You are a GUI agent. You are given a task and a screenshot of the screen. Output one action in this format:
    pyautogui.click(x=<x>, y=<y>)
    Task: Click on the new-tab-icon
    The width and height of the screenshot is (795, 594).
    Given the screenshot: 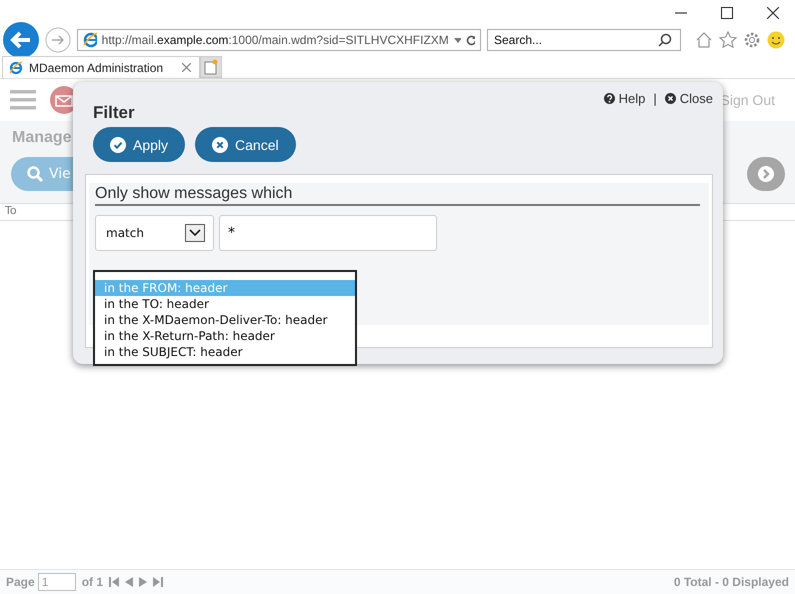 What is the action you would take?
    pyautogui.click(x=211, y=67)
    